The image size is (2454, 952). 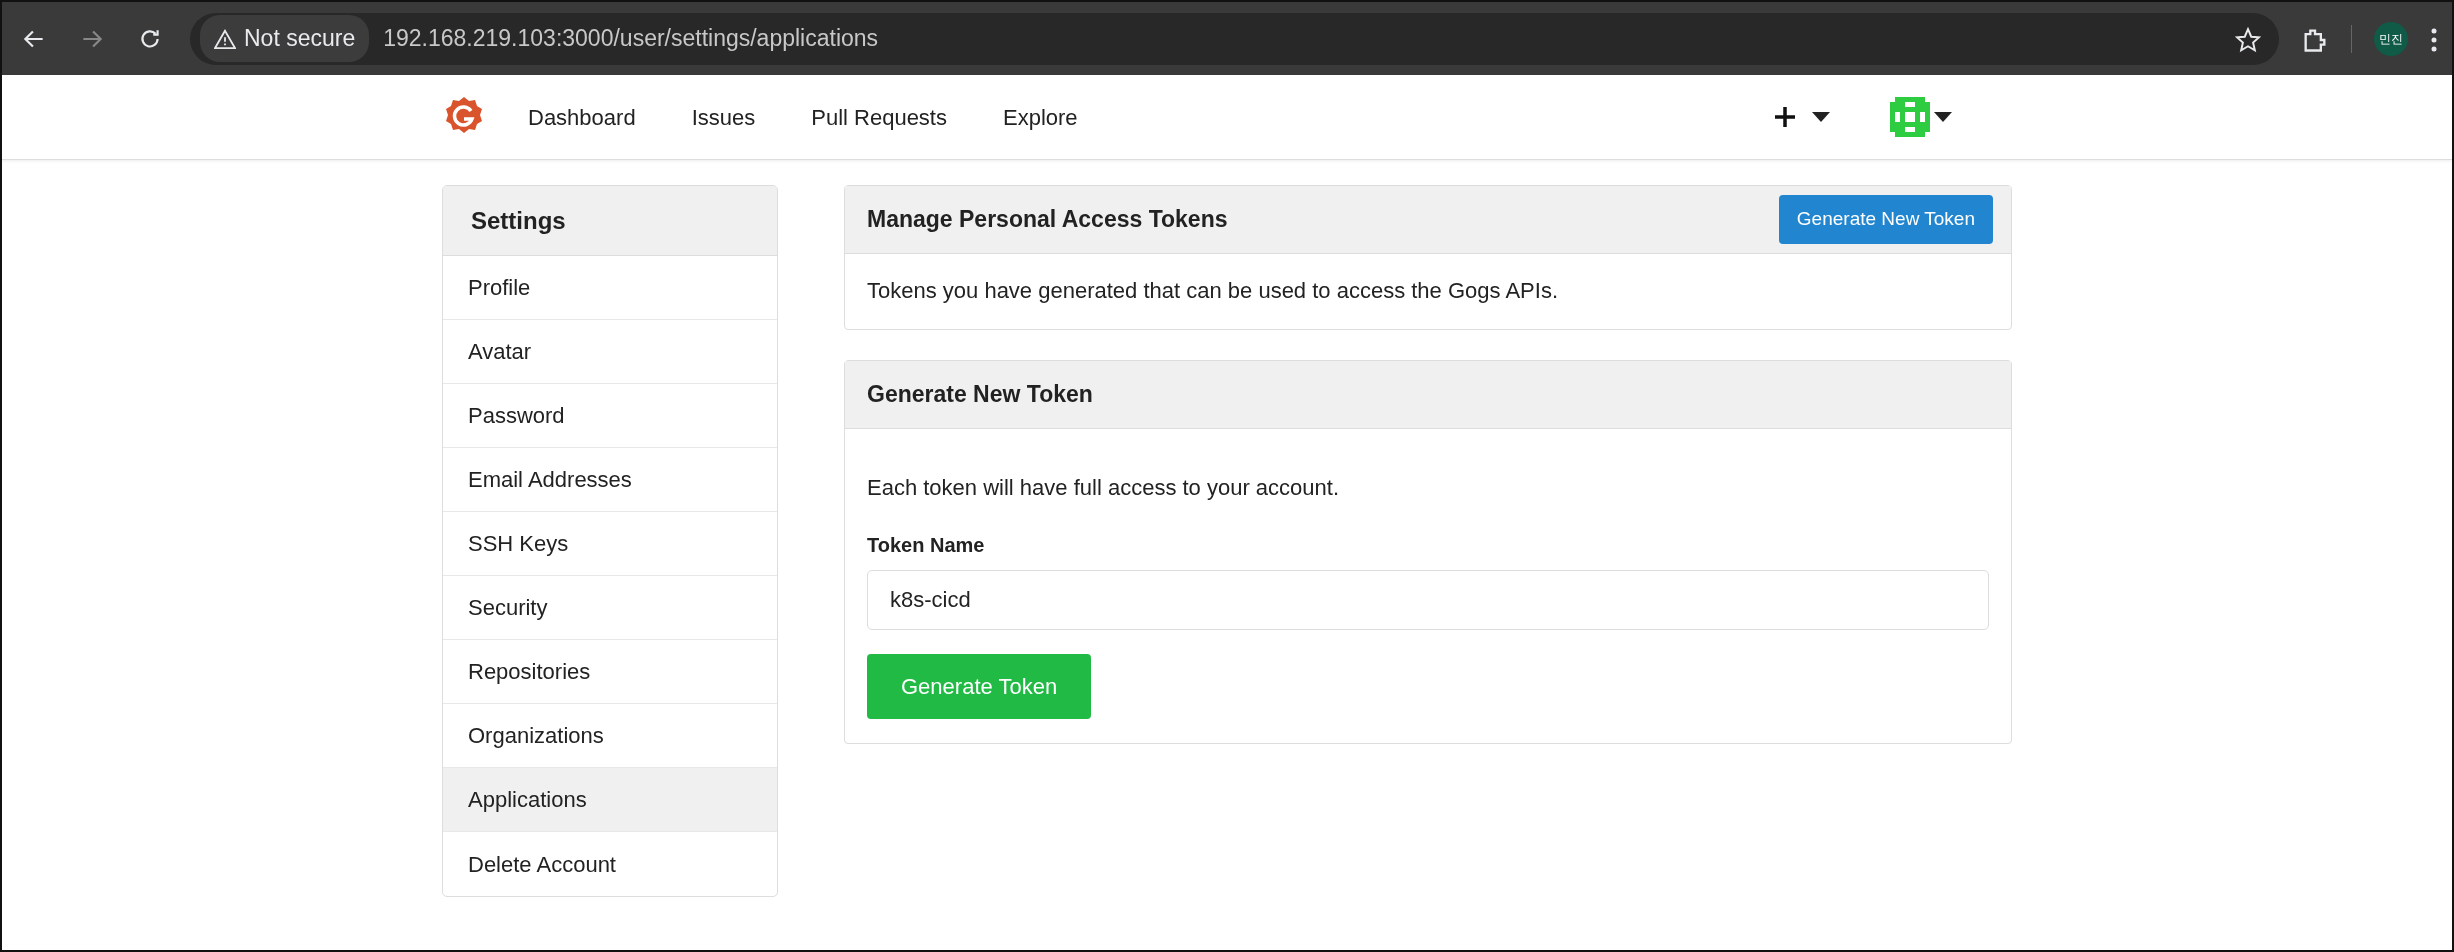 I want to click on menu-item: Delete Account, so click(x=610, y=864).